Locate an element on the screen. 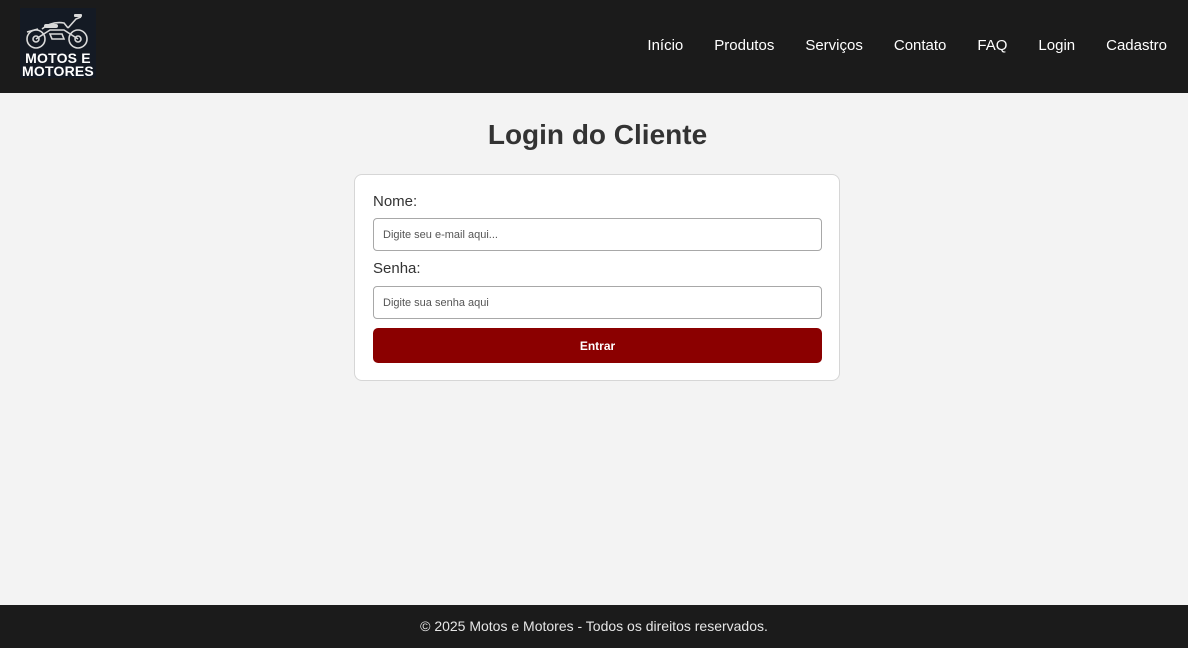 This screenshot has height=648, width=1188. logo-line-2: MOTORES is located at coordinates (58, 71).